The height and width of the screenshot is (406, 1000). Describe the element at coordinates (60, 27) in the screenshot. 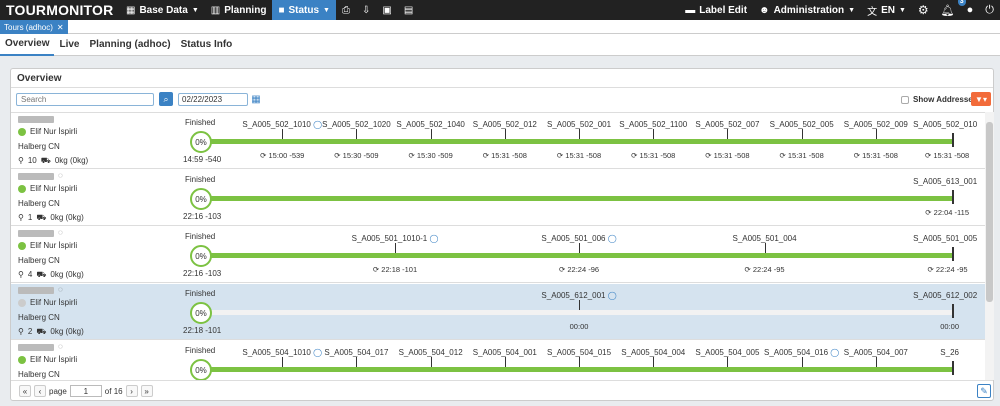

I see `close-tab-icon: ✕` at that location.